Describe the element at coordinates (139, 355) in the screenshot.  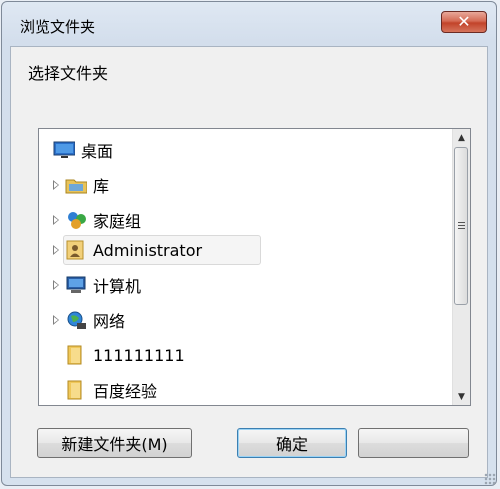
I see `tree-item-label: 111111111` at that location.